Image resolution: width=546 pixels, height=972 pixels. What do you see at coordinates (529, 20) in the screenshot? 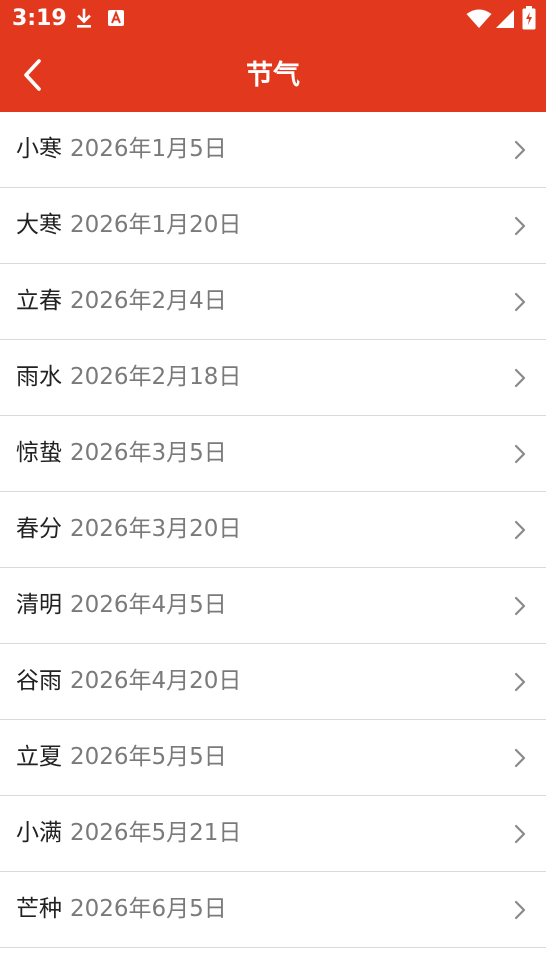
I see `battery-charging-icon` at bounding box center [529, 20].